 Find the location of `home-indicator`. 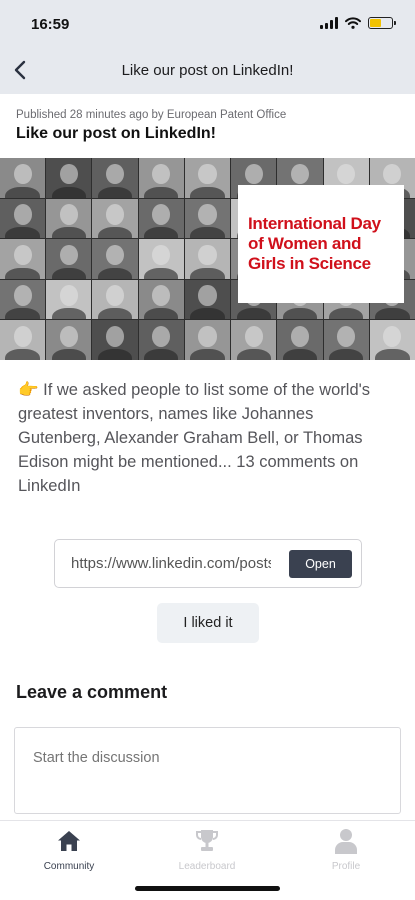

home-indicator is located at coordinates (207, 888).